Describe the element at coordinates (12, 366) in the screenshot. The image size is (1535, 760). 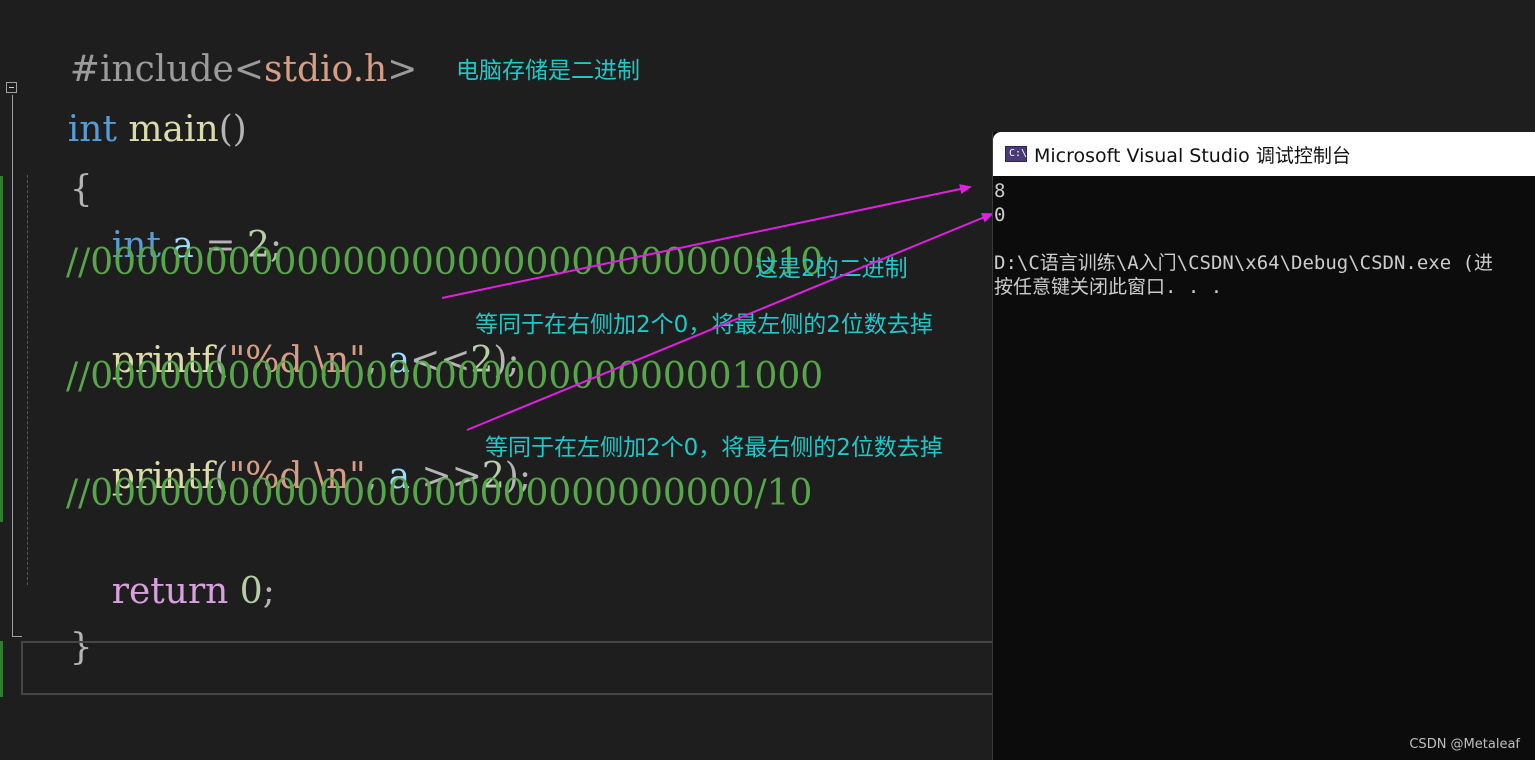
I see `fold-guide` at that location.